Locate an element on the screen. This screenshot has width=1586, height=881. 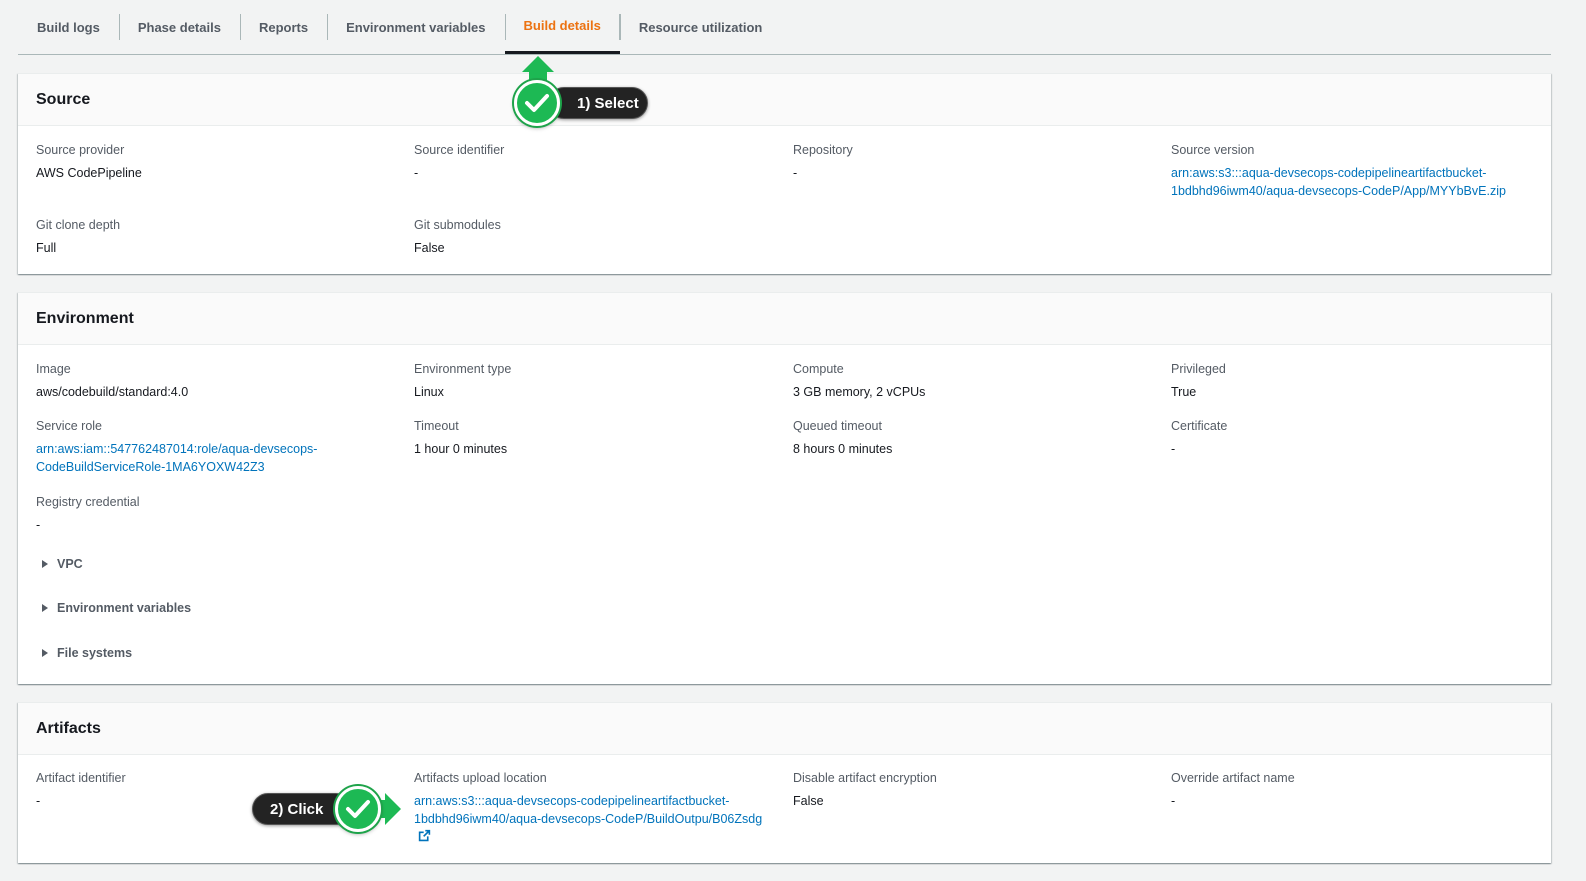
certificate-field: Certificate - is located at coordinates (1199, 437).